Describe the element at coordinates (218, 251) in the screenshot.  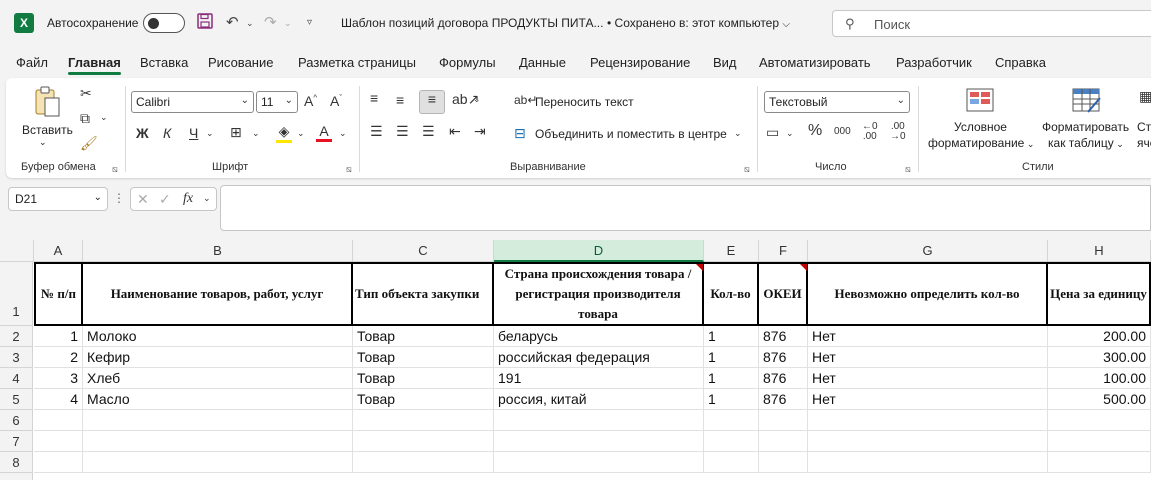
I see `column-header-b: B` at that location.